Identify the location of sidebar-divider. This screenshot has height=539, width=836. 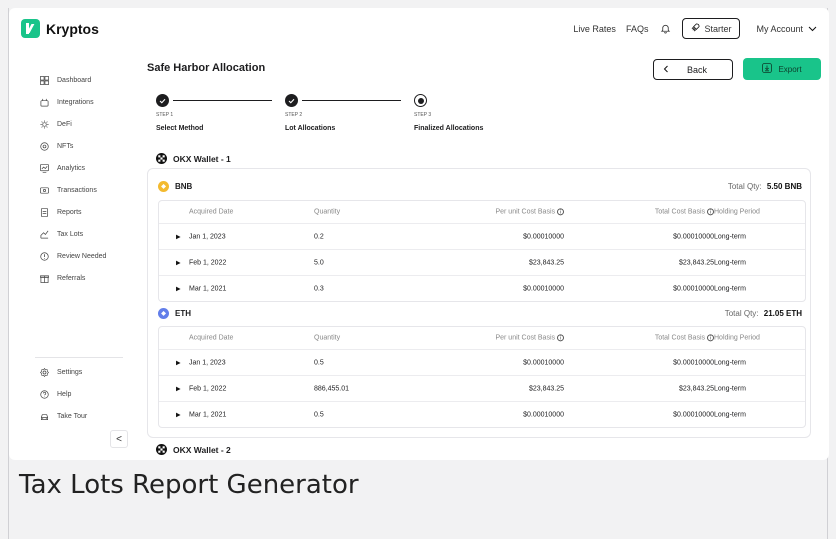
(79, 357).